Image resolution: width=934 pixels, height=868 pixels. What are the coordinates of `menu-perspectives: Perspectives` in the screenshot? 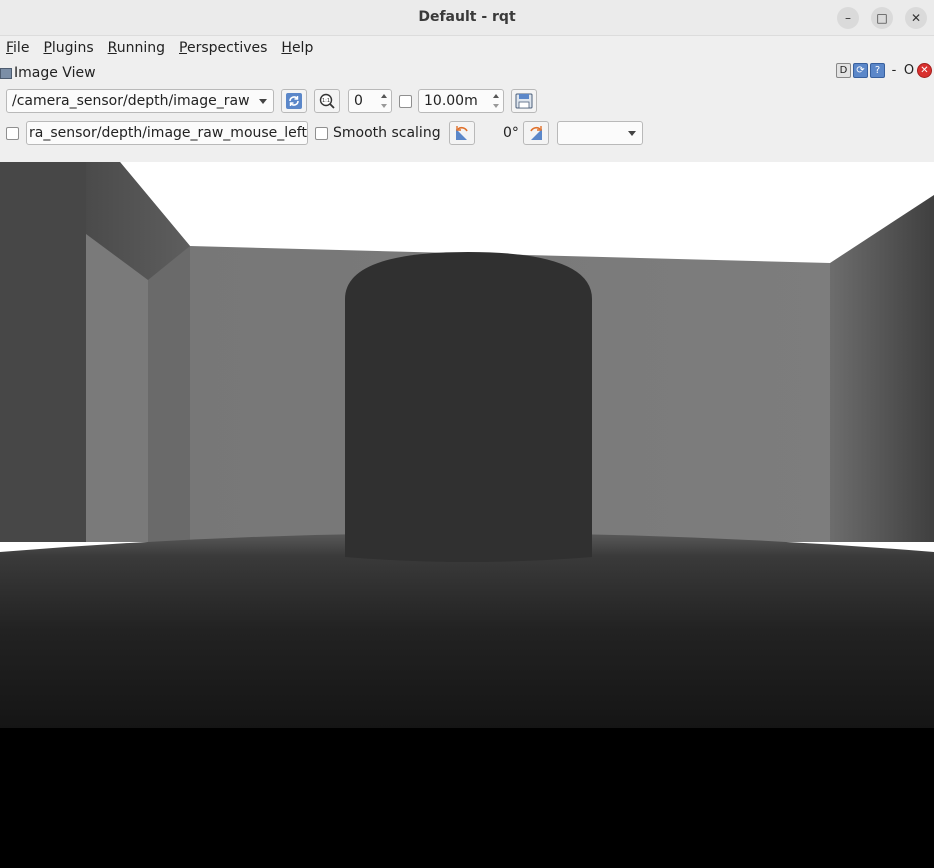 It's located at (223, 48).